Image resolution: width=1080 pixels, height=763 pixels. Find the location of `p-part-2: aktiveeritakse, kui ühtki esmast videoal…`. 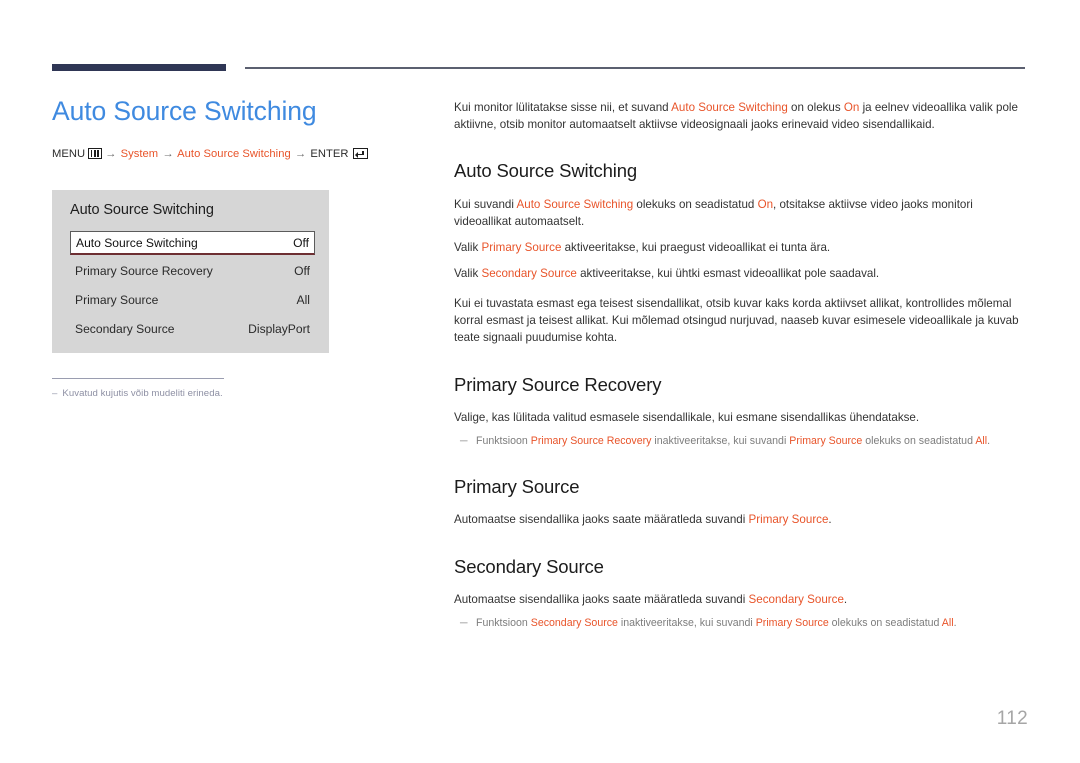

p-part-2: aktiveeritakse, kui ühtki esmast videoal… is located at coordinates (728, 273).